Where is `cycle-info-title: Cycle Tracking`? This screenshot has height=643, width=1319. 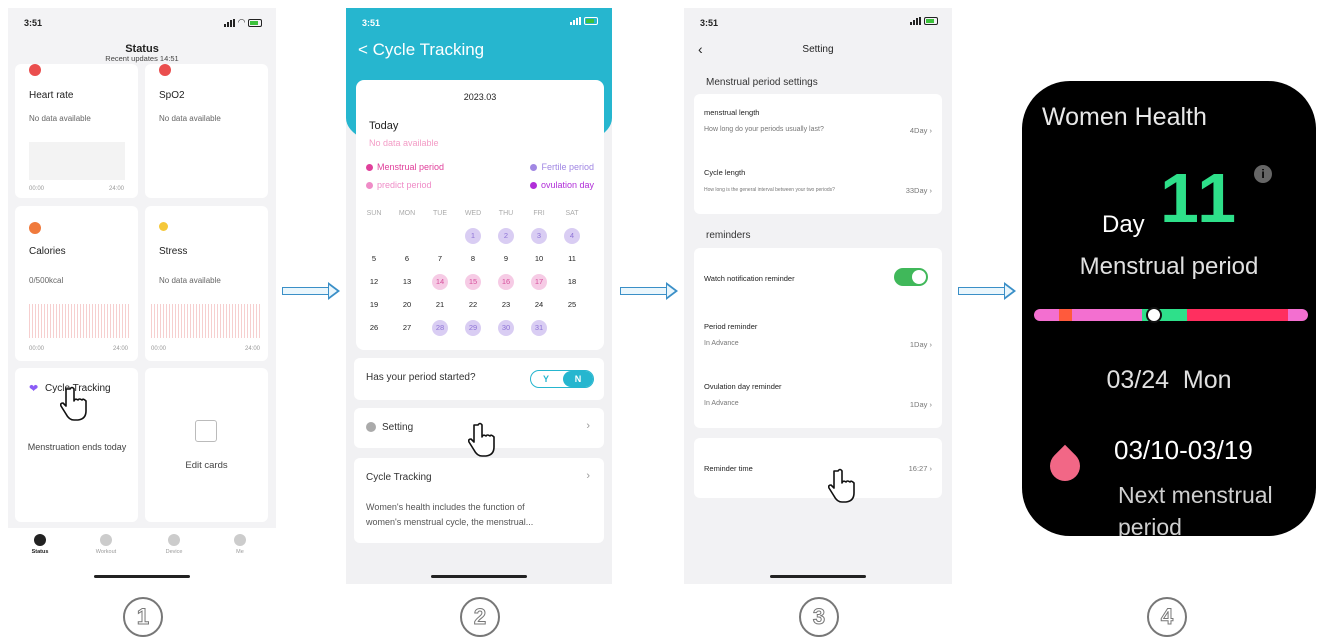
cycle-info-title: Cycle Tracking is located at coordinates (399, 477).